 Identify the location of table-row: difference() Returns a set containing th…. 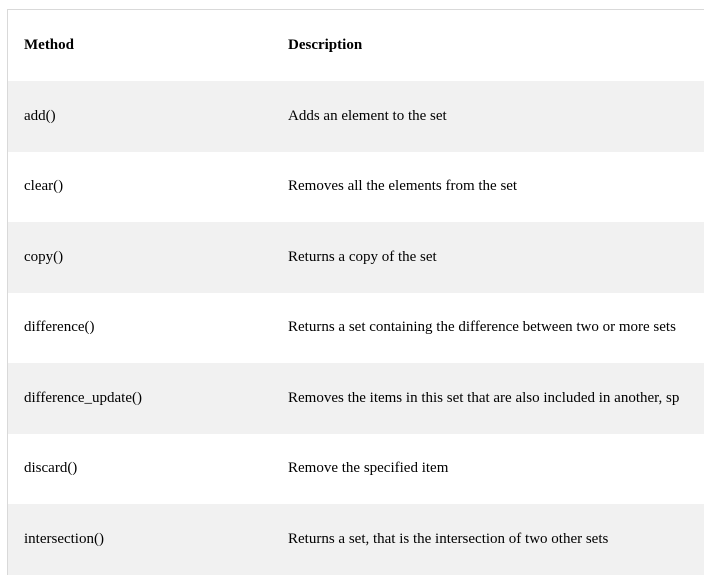
(356, 328).